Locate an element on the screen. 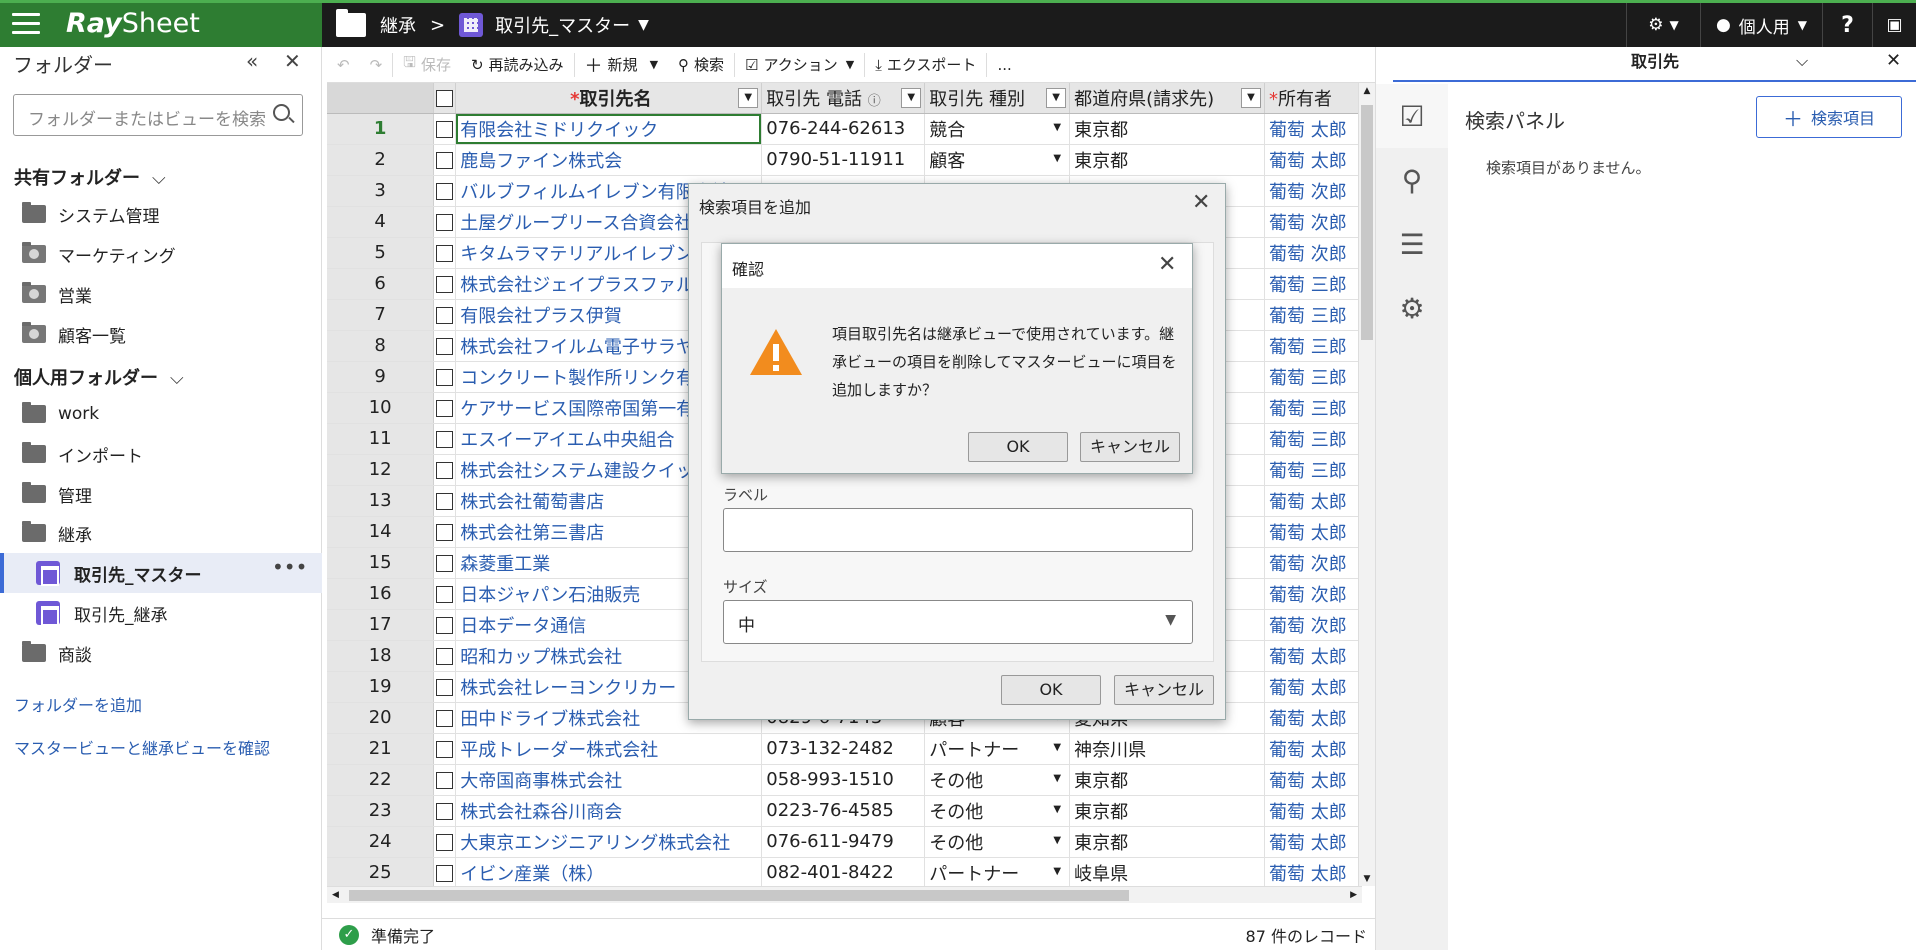 The image size is (1916, 950). settings-button: ⚙ ▼ is located at coordinates (1663, 25).